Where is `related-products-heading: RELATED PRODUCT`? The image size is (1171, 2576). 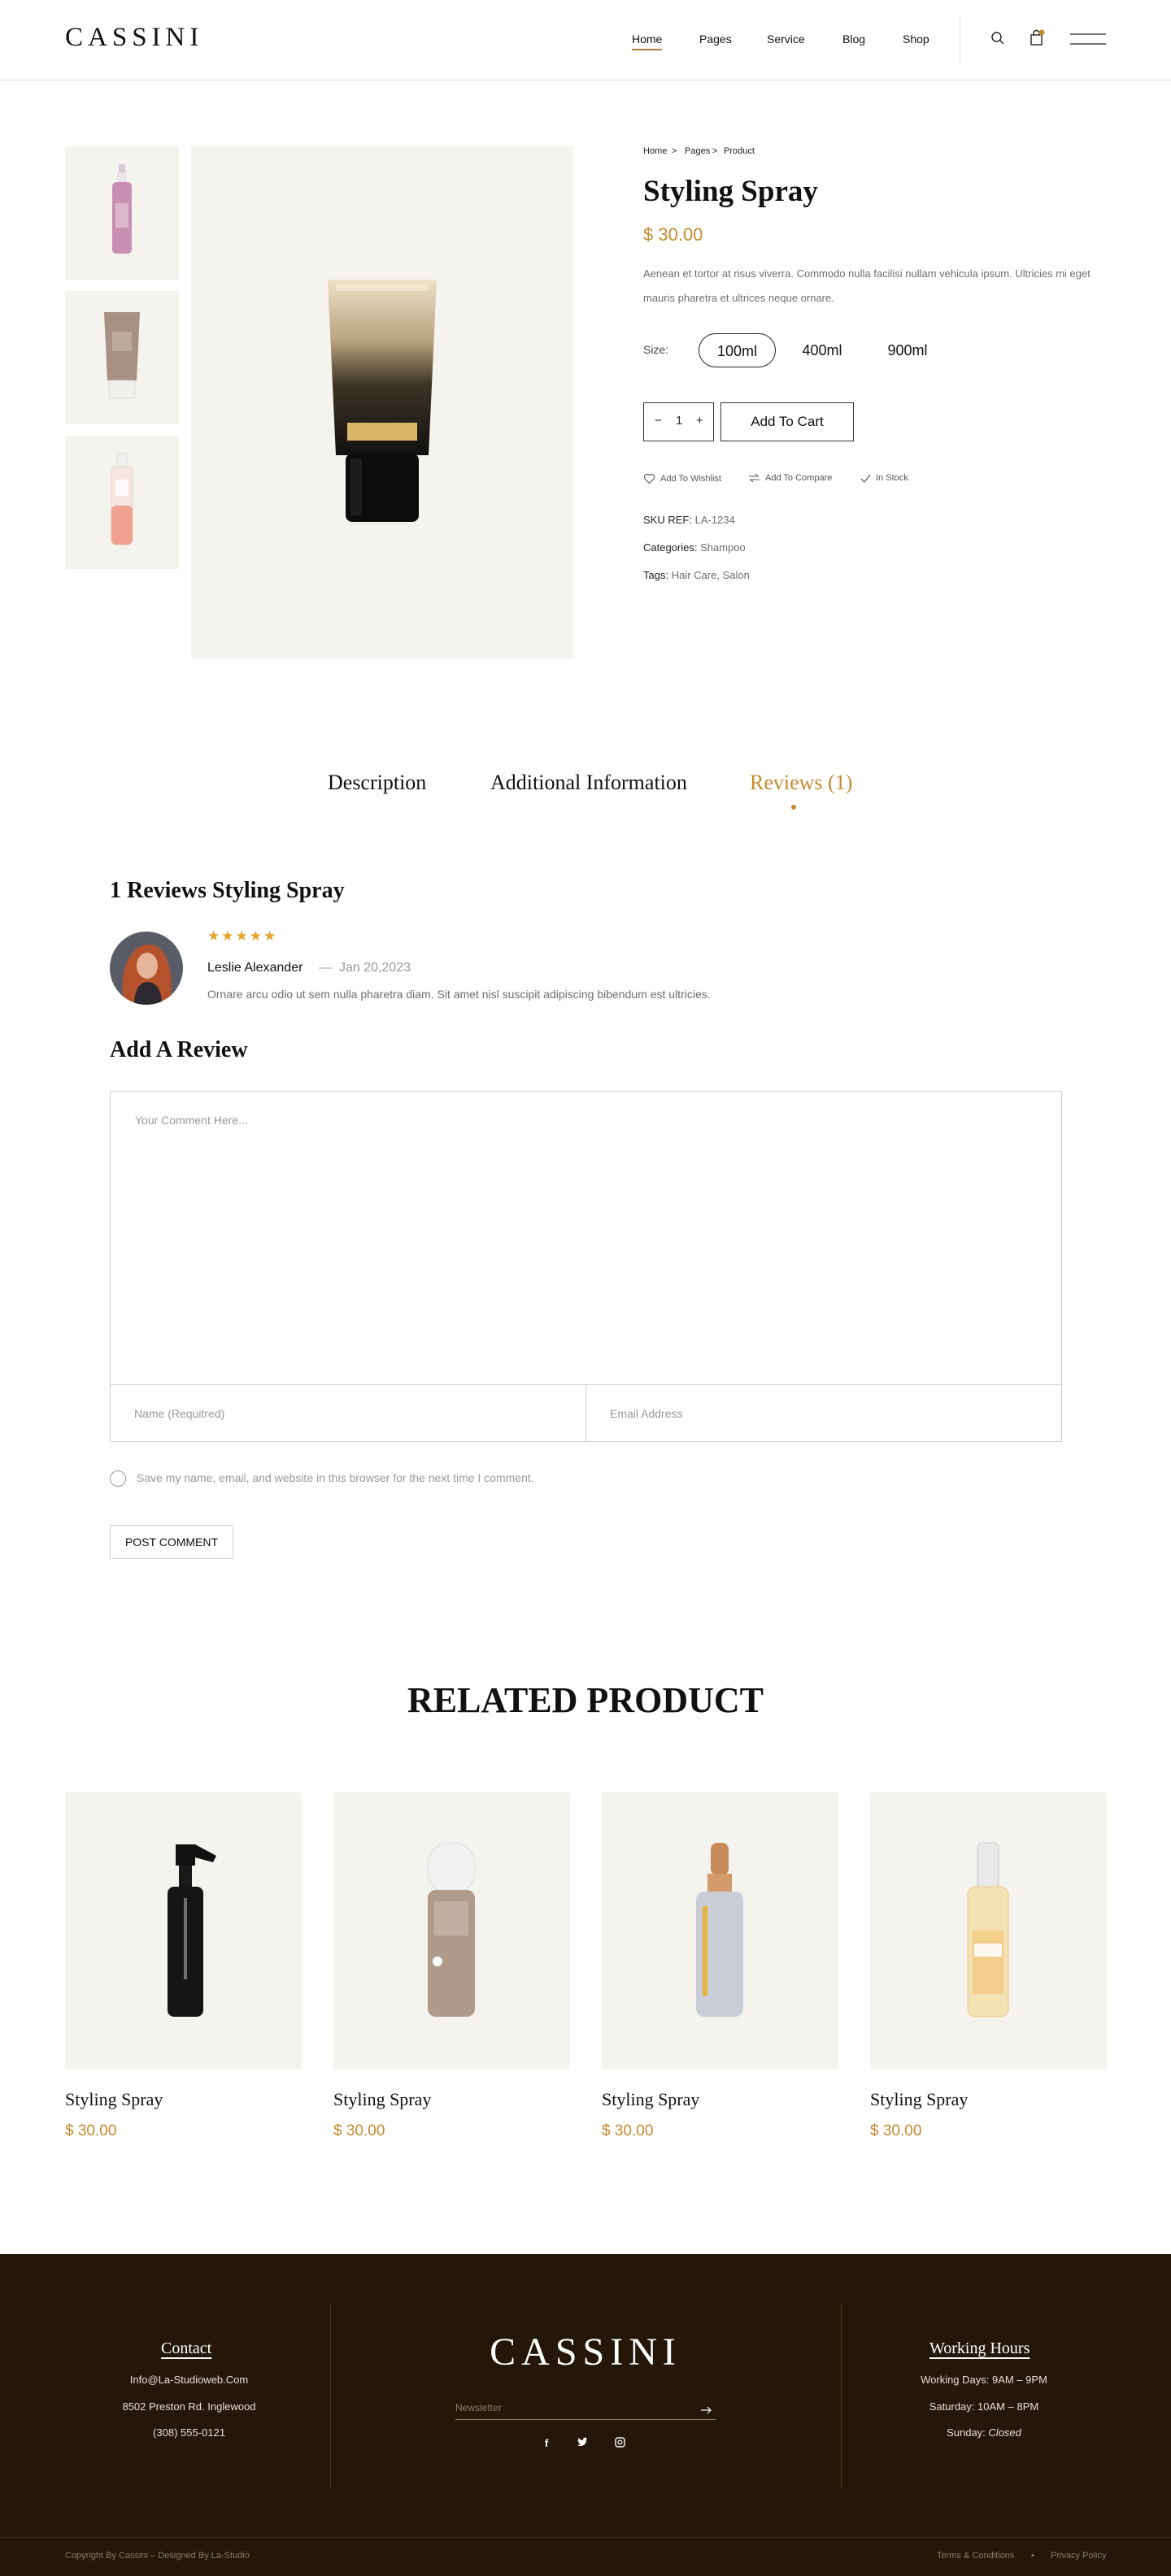 related-products-heading: RELATED PRODUCT is located at coordinates (585, 1700).